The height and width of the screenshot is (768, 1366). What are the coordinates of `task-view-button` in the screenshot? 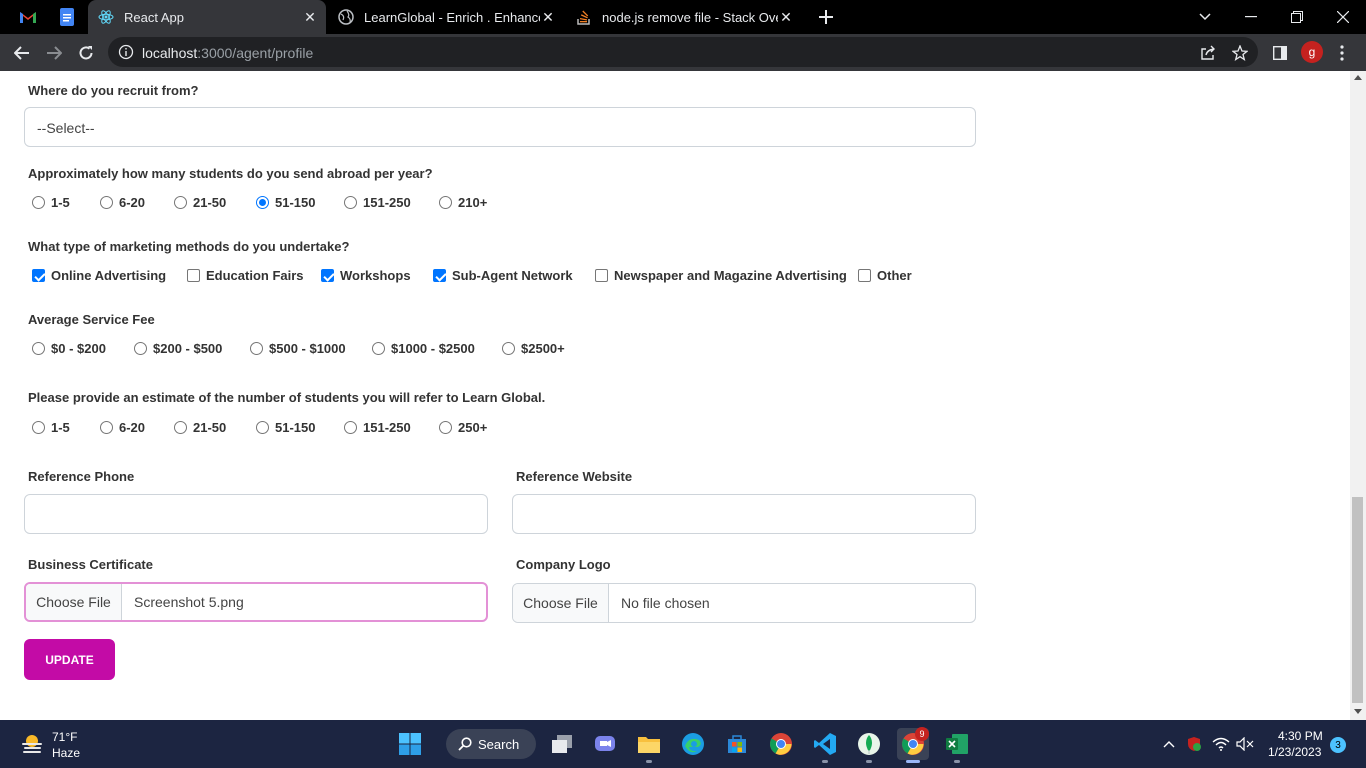 It's located at (562, 744).